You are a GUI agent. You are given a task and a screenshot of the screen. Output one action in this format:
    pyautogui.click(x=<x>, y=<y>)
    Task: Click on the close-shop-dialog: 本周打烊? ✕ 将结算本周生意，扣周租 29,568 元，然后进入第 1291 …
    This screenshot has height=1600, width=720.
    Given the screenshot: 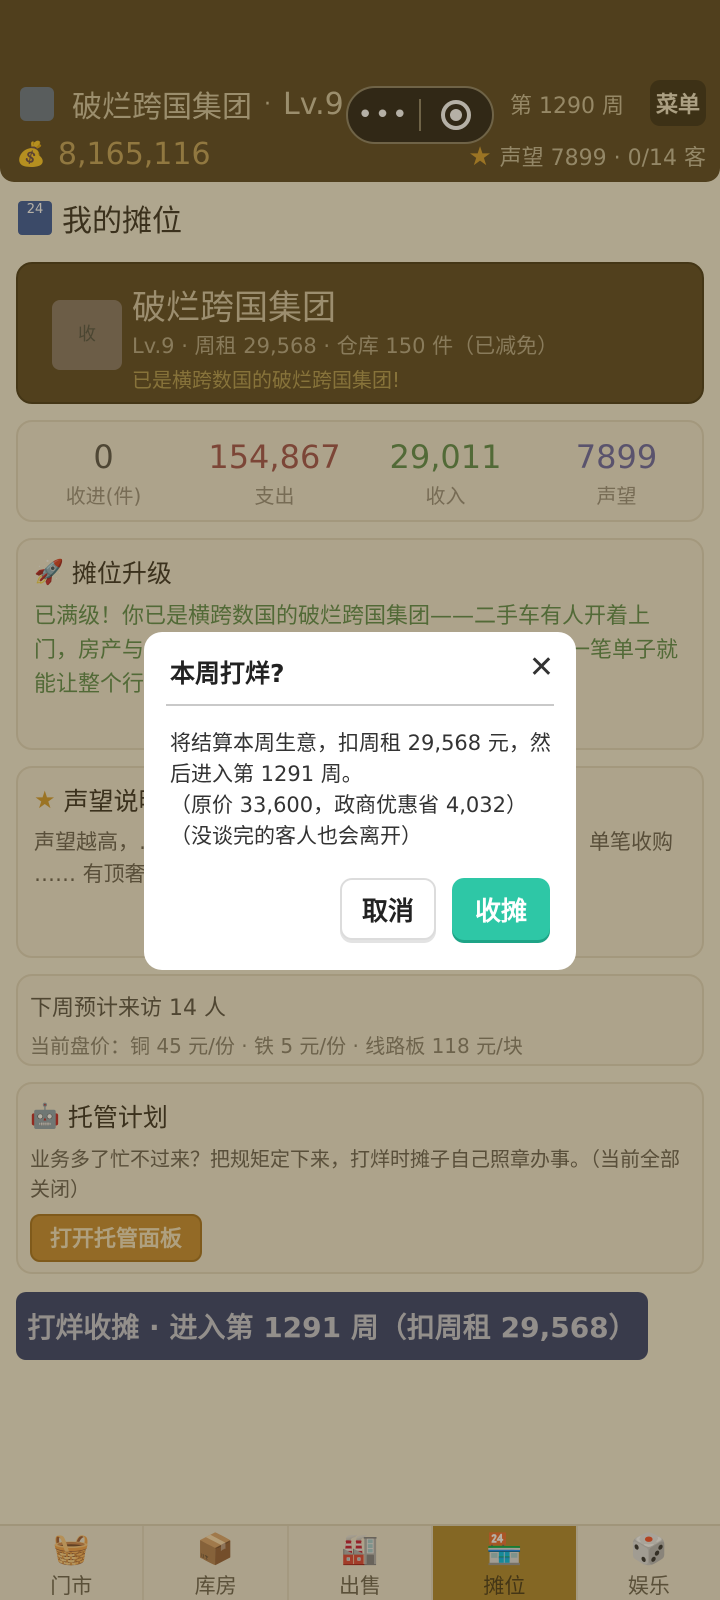 What is the action you would take?
    pyautogui.click(x=360, y=801)
    